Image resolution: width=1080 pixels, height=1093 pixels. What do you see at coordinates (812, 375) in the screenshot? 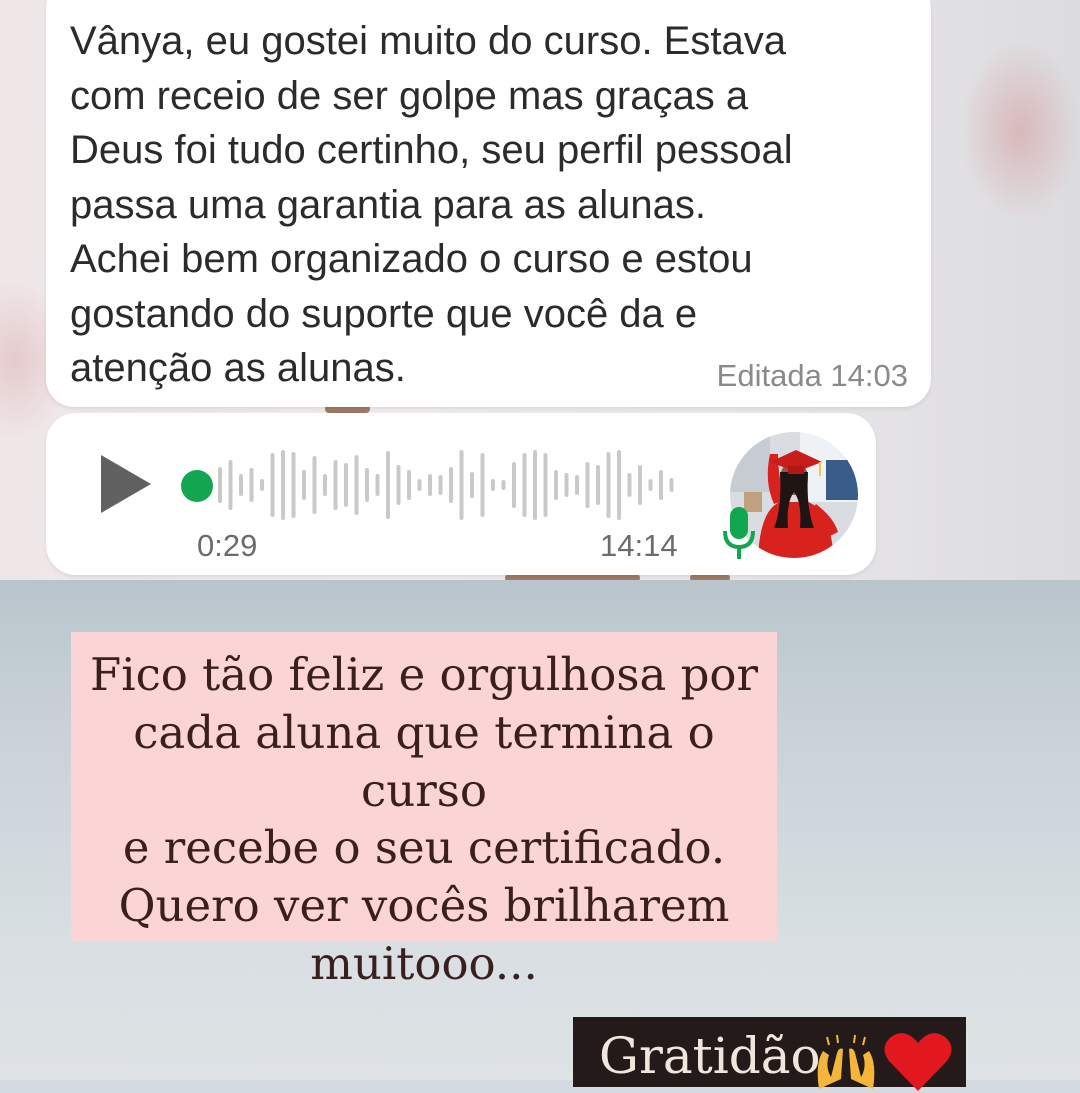
I see `message-edited-timestamp: Editada 14:03` at bounding box center [812, 375].